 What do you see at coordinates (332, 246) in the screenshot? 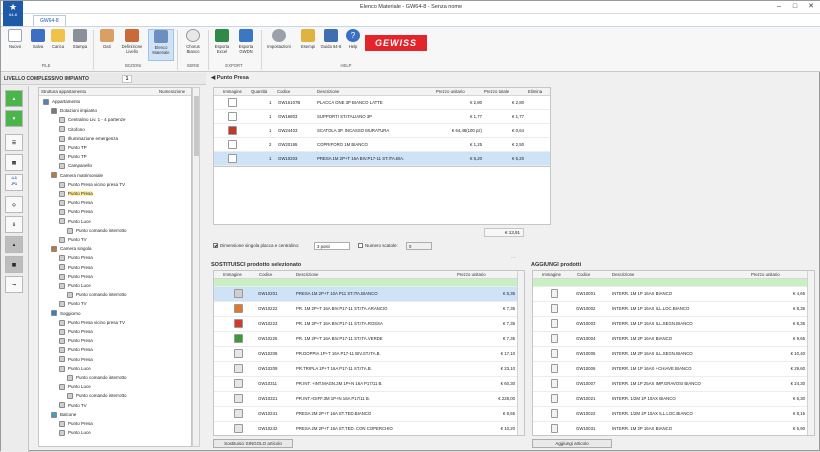
I see `dimension-select: 3 posti` at bounding box center [332, 246].